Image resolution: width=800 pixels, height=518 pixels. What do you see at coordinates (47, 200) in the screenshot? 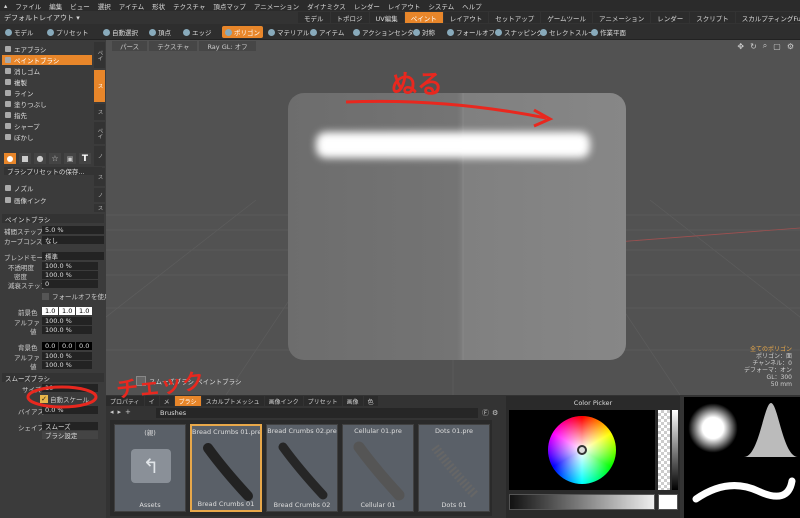
I see `image-ink-button: 画像インク` at bounding box center [47, 200].